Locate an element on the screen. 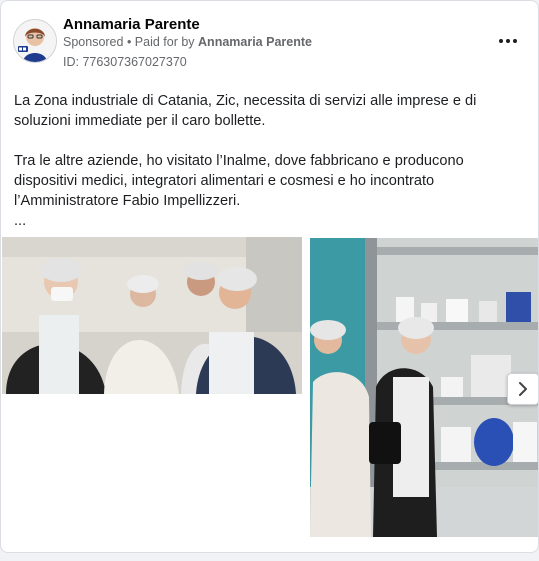 The height and width of the screenshot is (561, 539). chevron-right-icon is located at coordinates (523, 389).